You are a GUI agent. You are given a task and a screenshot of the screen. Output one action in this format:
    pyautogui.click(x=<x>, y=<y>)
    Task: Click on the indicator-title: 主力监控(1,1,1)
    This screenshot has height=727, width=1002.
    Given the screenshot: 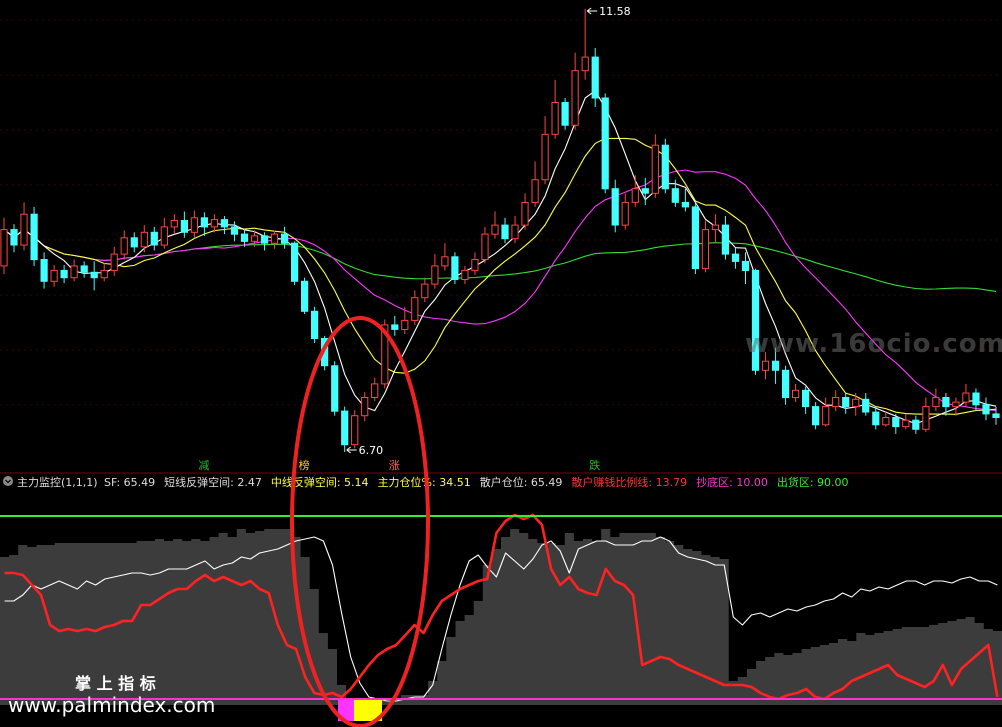 What is the action you would take?
    pyautogui.click(x=57, y=482)
    